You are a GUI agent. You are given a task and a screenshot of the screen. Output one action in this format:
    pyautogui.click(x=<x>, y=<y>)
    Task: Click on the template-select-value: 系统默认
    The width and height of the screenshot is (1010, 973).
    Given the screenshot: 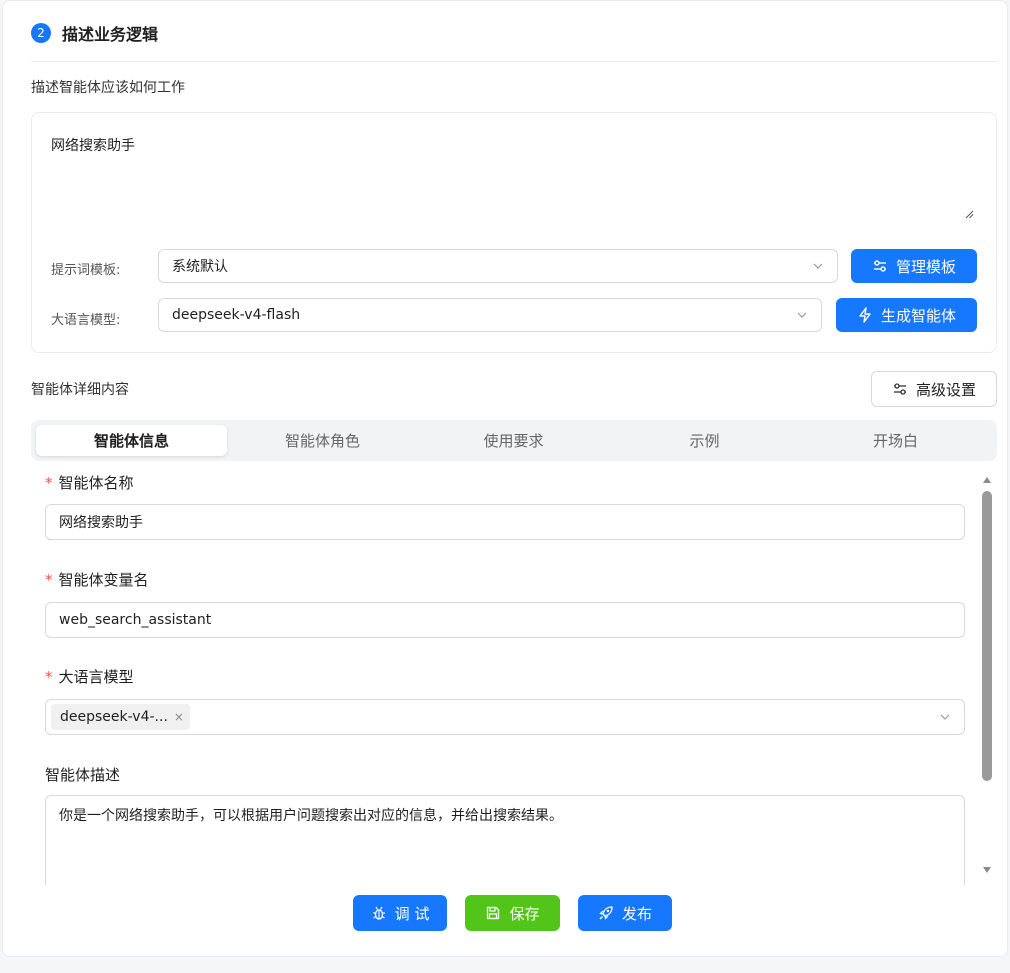 What is the action you would take?
    pyautogui.click(x=200, y=267)
    